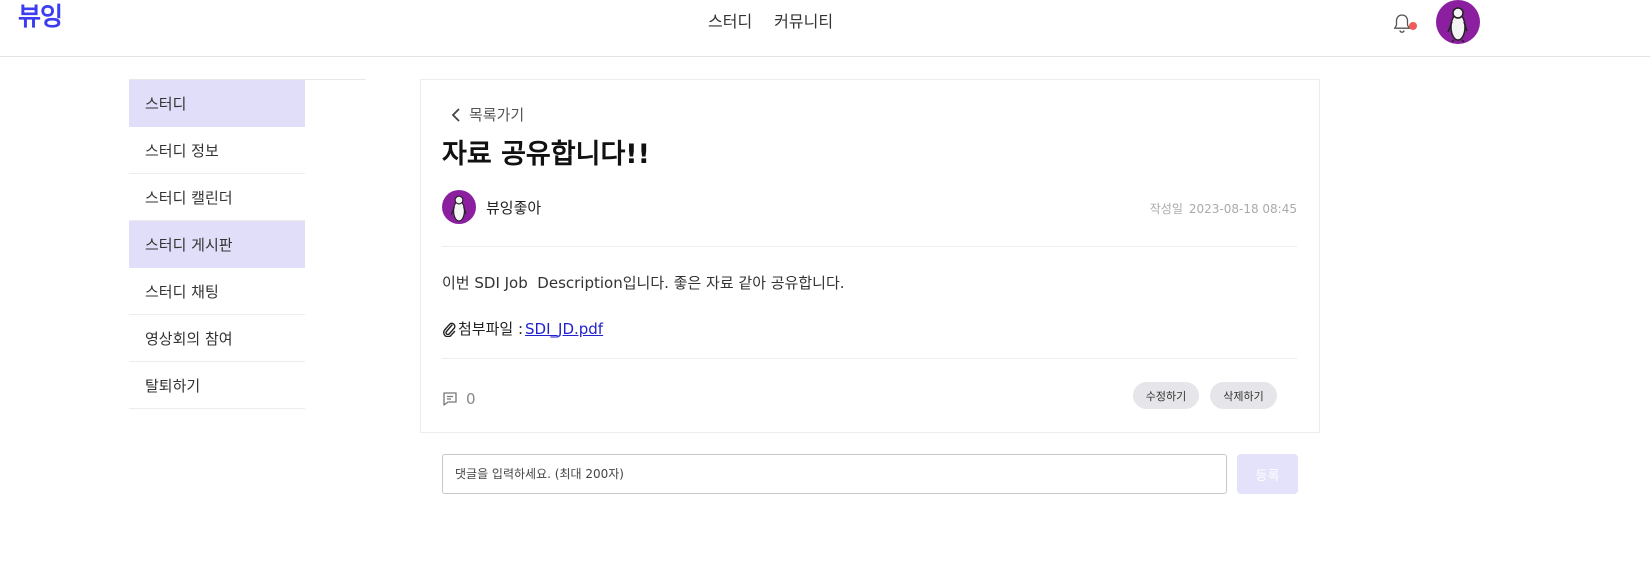  Describe the element at coordinates (40, 17) in the screenshot. I see `logo: 뷰잉` at that location.